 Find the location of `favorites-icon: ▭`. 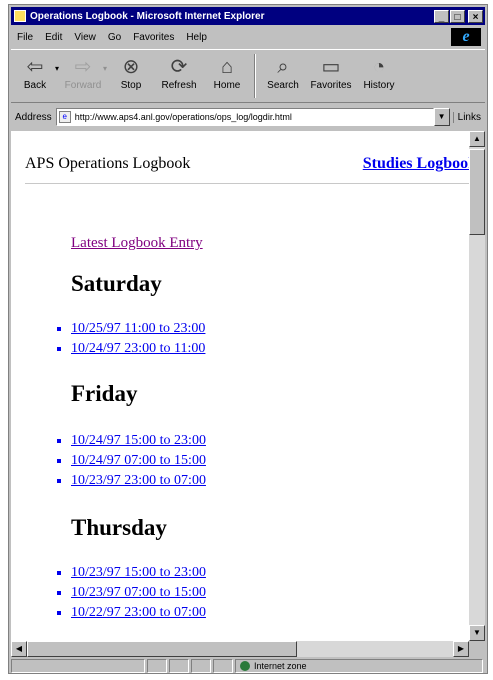

favorites-icon: ▭ is located at coordinates (331, 67).